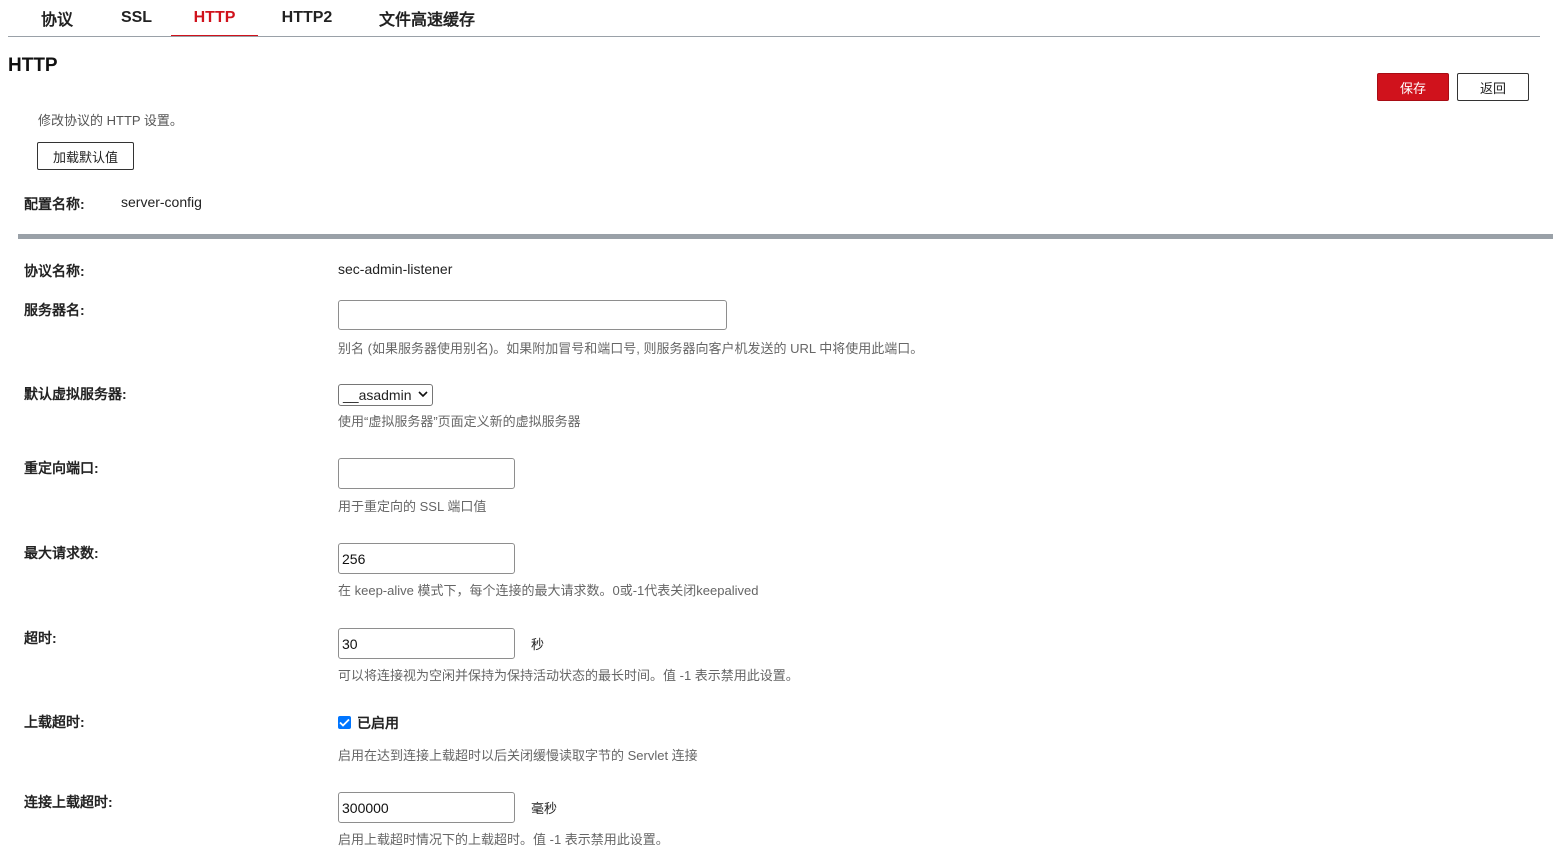 This screenshot has width=1553, height=859. What do you see at coordinates (307, 18) in the screenshot?
I see `tab-http2: HTTP2` at bounding box center [307, 18].